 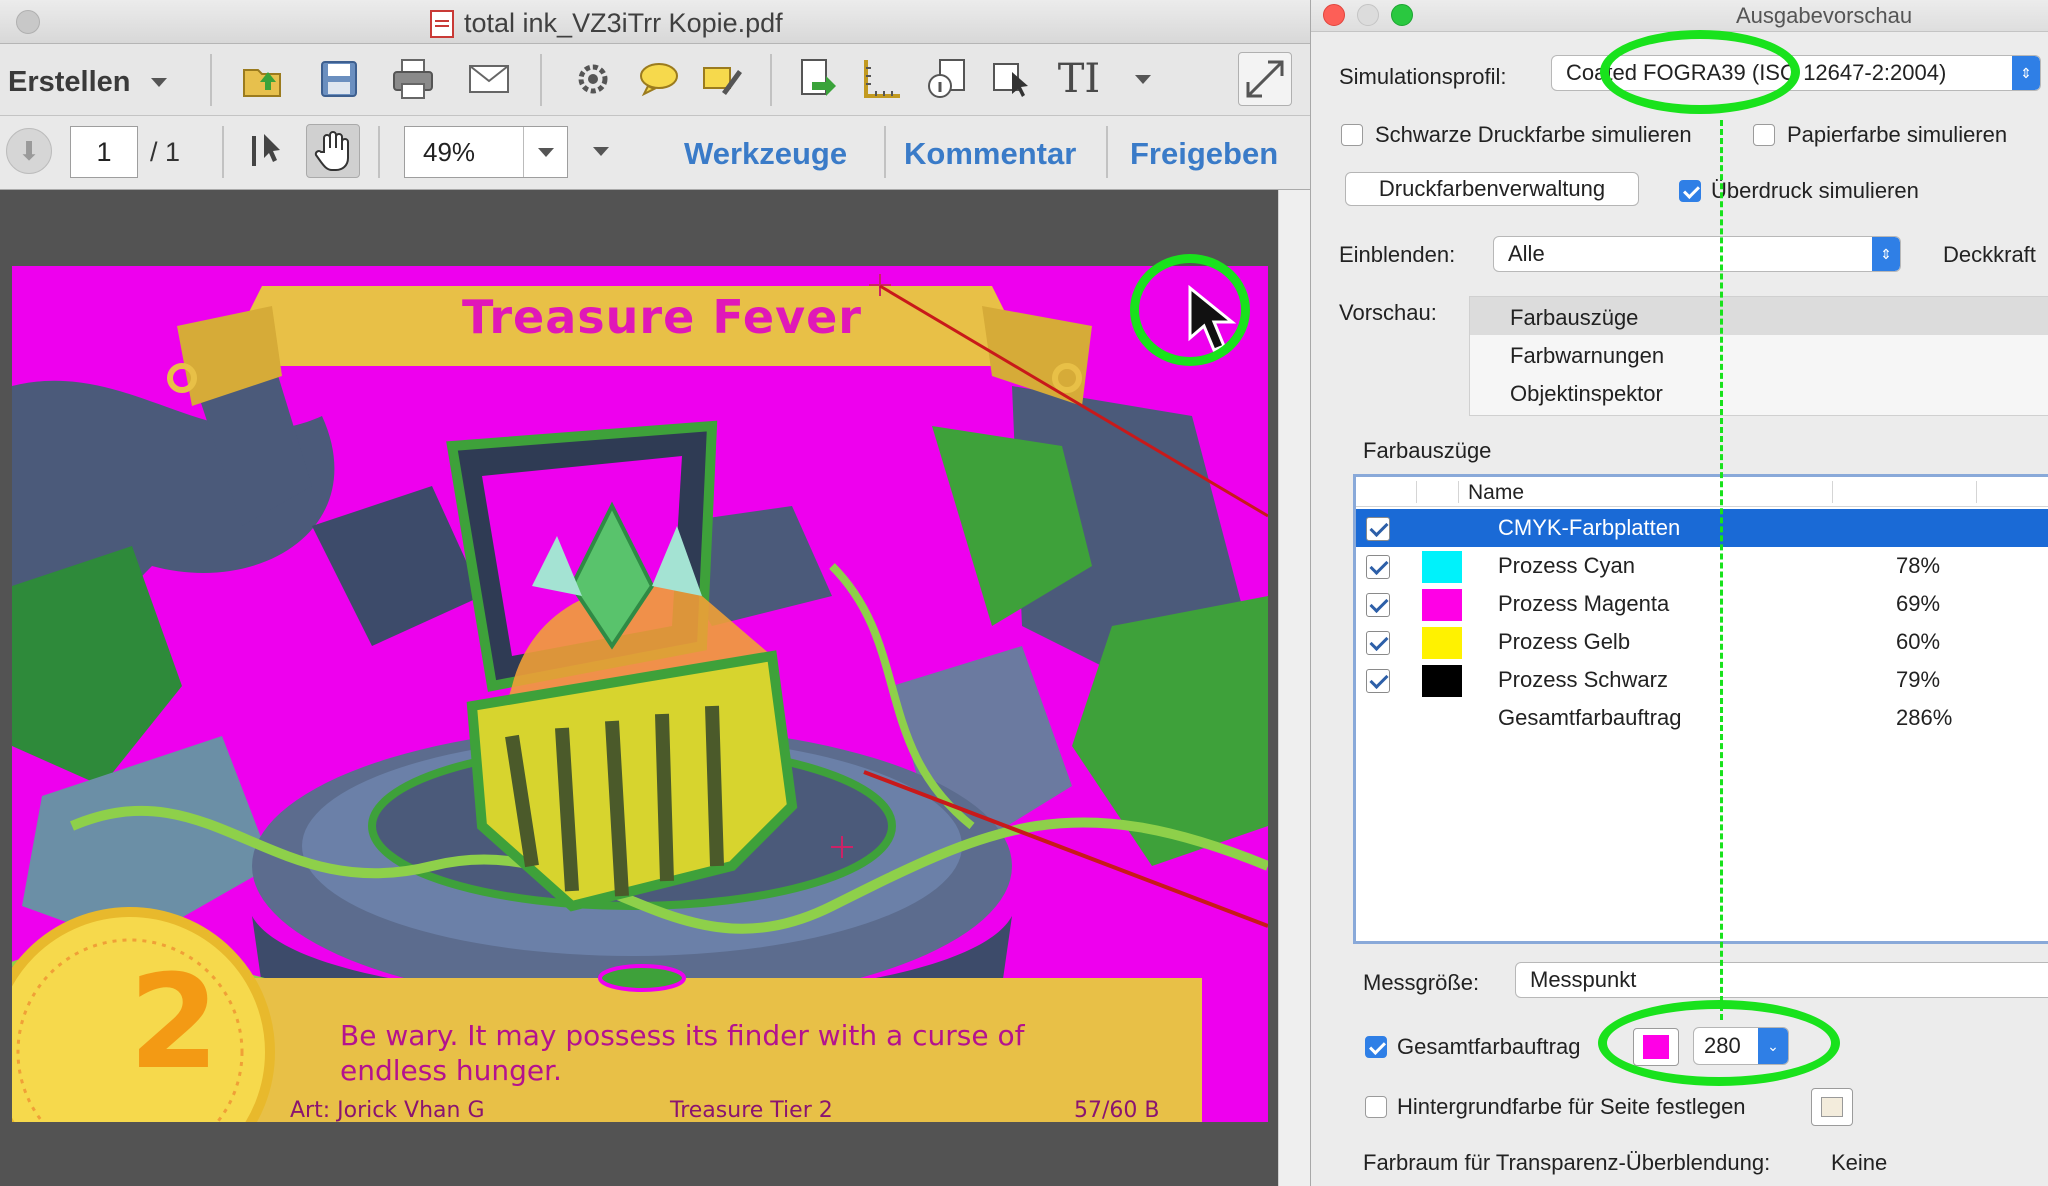 What do you see at coordinates (1679, 16) in the screenshot?
I see `preview-title-bar: Ausgabevorschau` at bounding box center [1679, 16].